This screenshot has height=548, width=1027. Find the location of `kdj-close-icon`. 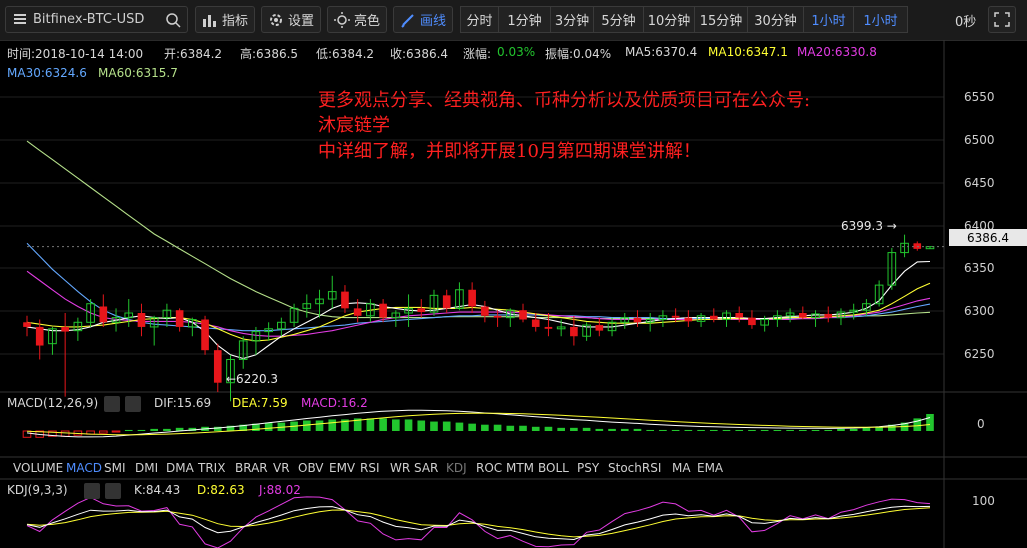

kdj-close-icon is located at coordinates (113, 491).